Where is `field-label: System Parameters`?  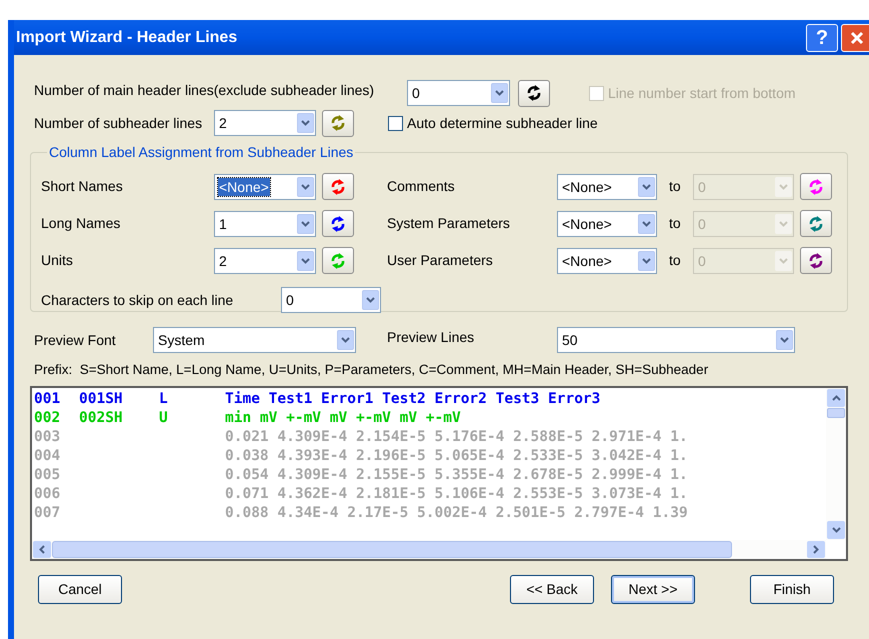
field-label: System Parameters is located at coordinates (449, 223).